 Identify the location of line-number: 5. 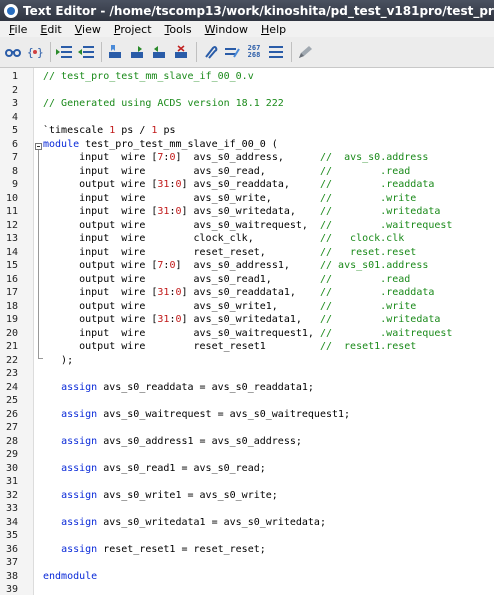
(14, 130).